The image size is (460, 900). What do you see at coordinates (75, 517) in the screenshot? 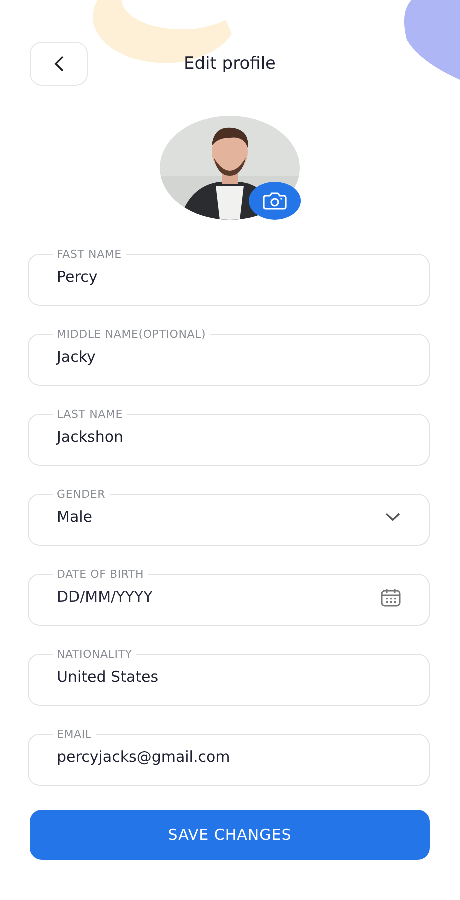
I see `field-value: Male` at bounding box center [75, 517].